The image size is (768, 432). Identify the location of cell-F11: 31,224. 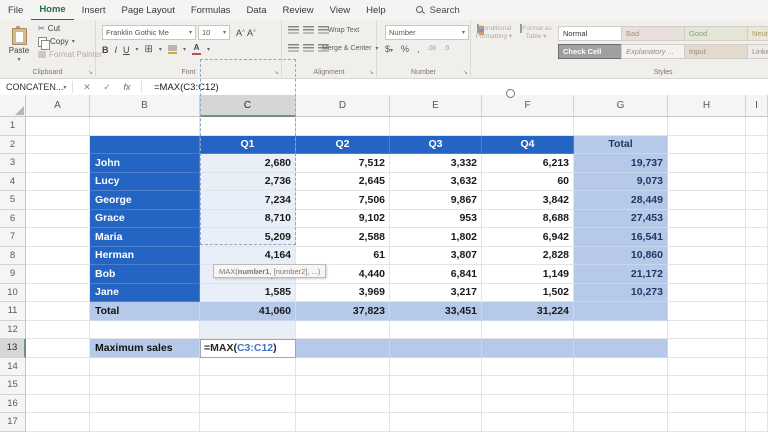
(528, 311).